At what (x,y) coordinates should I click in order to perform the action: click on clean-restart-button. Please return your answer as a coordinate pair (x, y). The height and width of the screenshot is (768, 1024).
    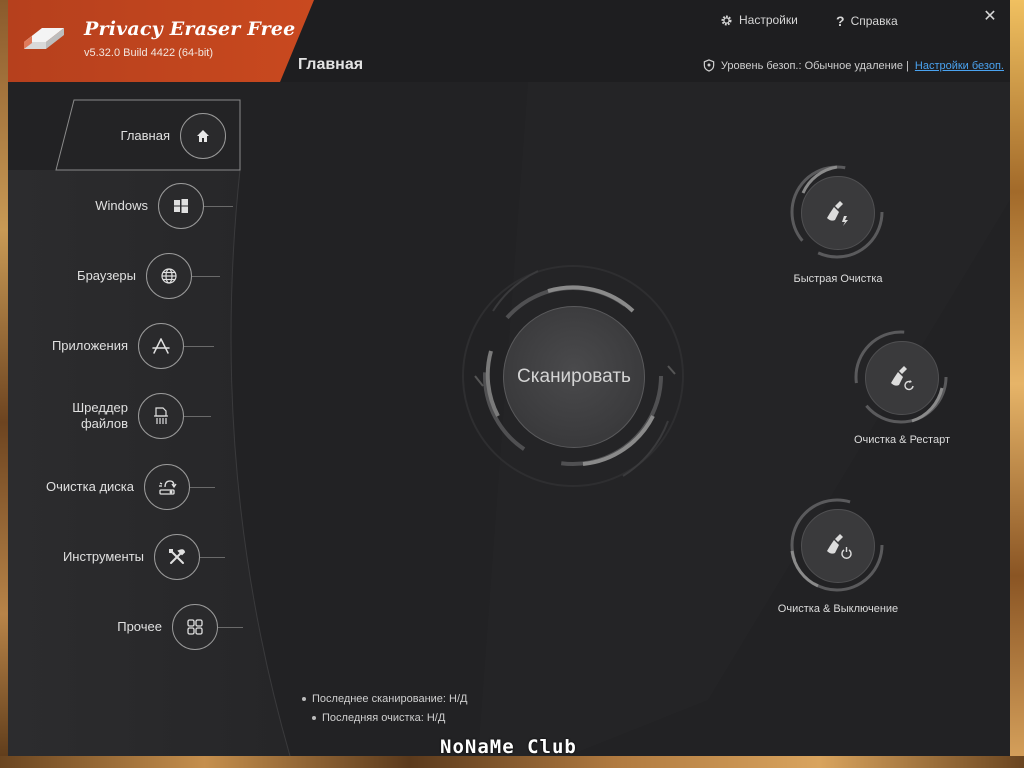
    Looking at the image, I should click on (902, 378).